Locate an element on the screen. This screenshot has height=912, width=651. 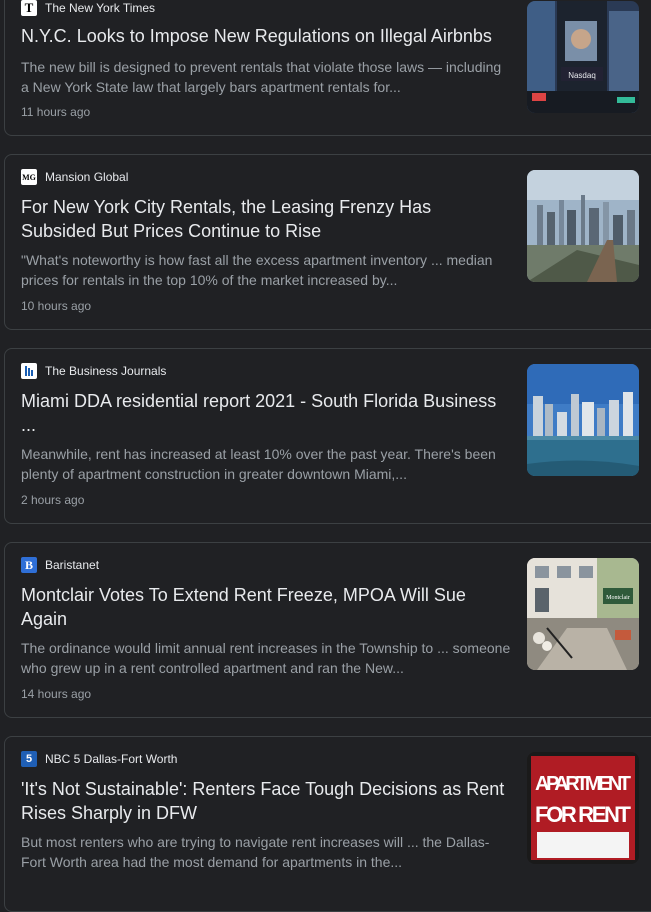
source-name: NBC 5 Dallas-Fort Worth is located at coordinates (111, 759).